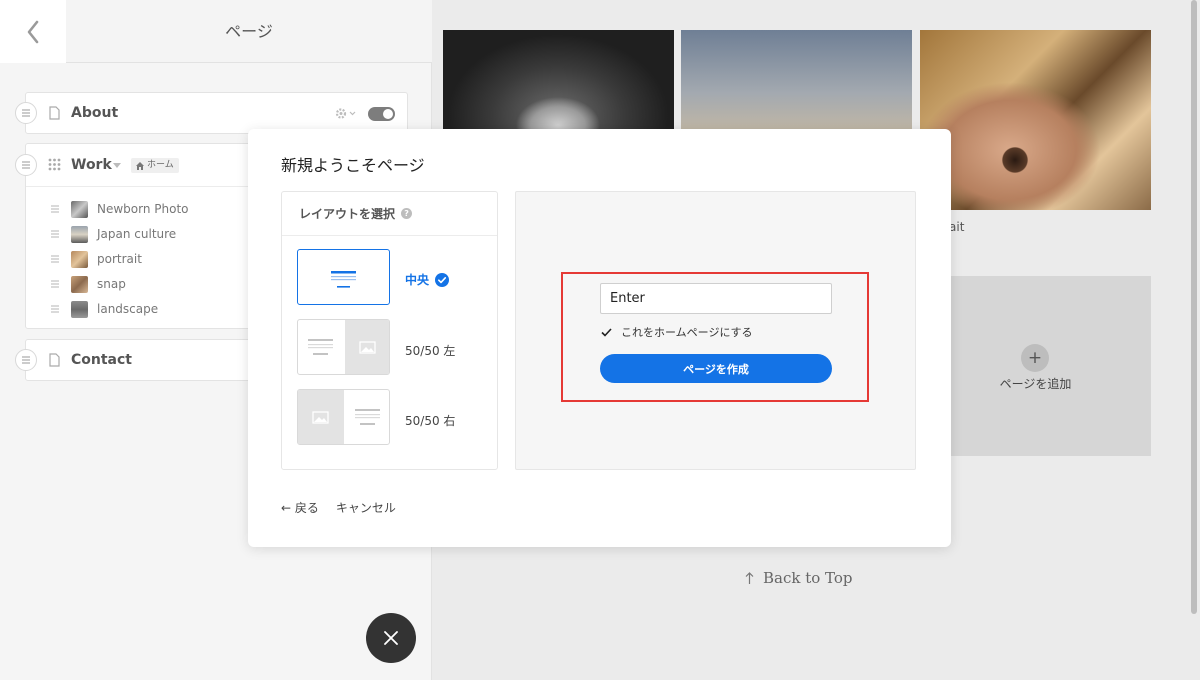  I want to click on list-item-label: Japan culture, so click(137, 234).